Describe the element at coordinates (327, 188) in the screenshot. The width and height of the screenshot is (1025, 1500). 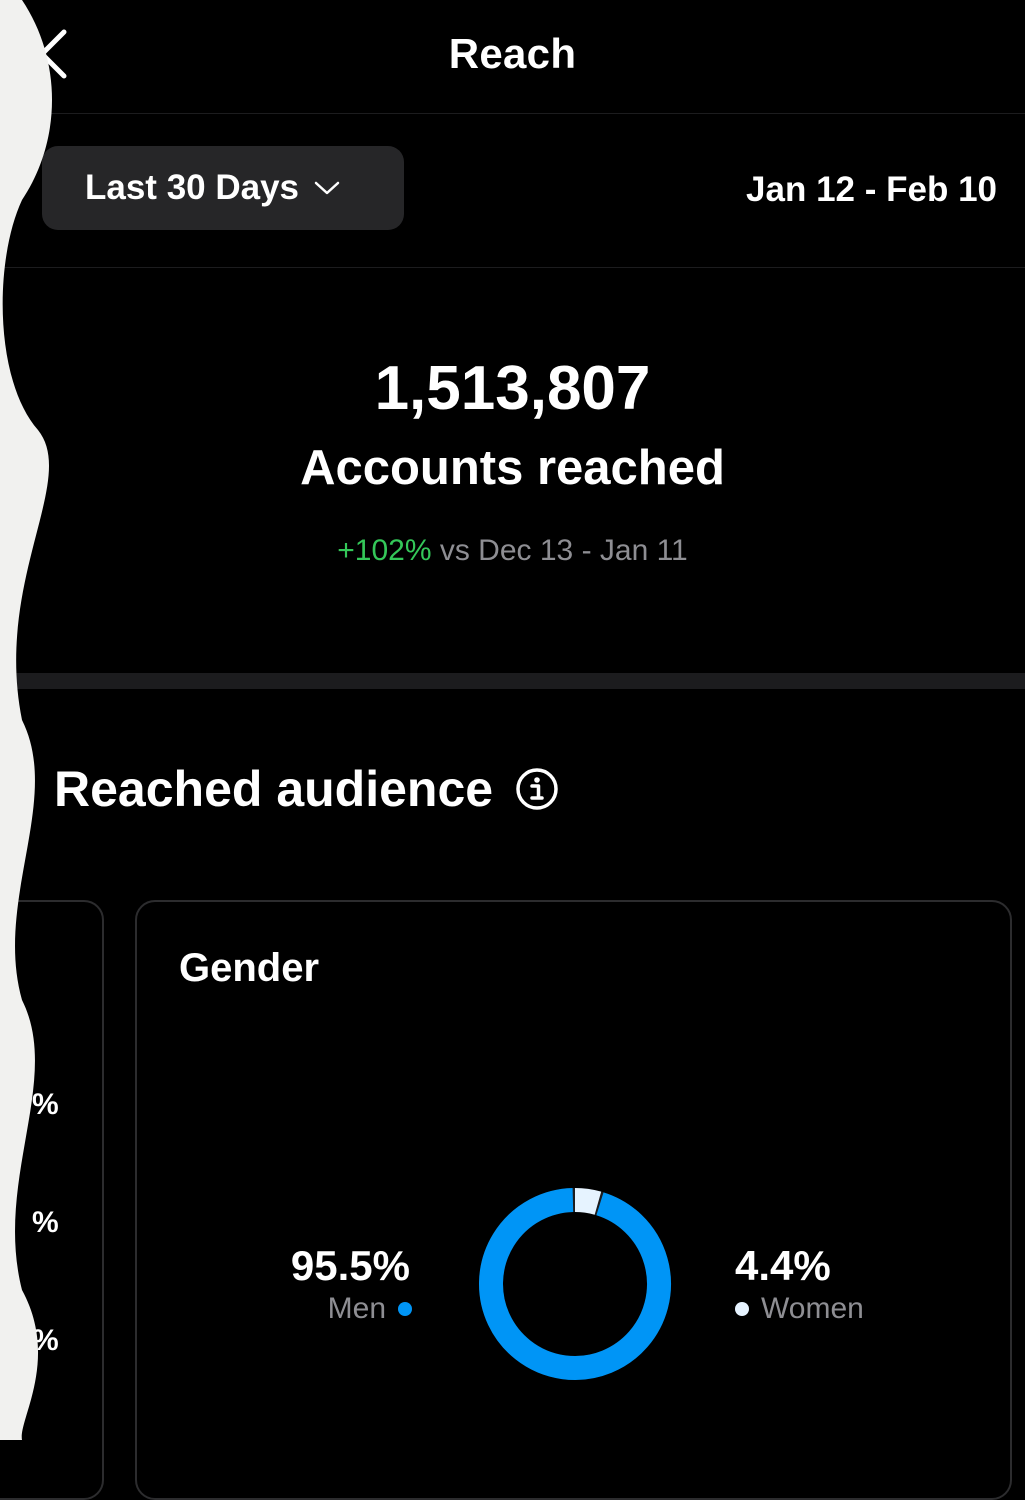
I see `chevron-down-icon` at that location.